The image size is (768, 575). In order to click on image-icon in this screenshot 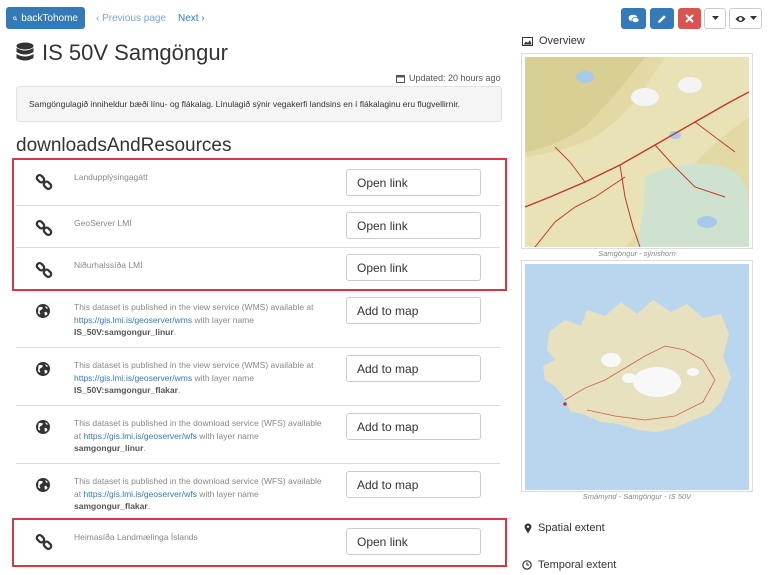, I will do `click(527, 41)`.